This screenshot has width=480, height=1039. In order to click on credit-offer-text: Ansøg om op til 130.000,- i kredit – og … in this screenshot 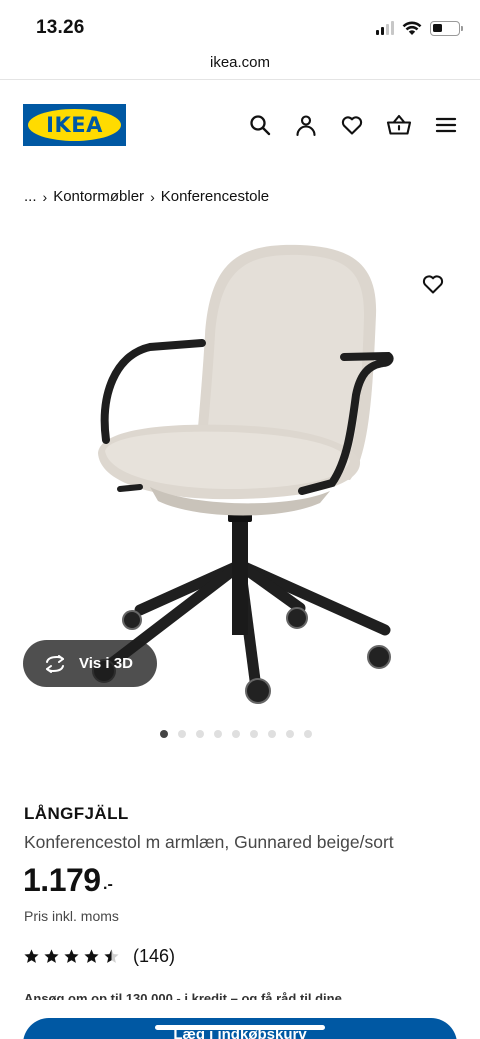, I will do `click(252, 994)`.